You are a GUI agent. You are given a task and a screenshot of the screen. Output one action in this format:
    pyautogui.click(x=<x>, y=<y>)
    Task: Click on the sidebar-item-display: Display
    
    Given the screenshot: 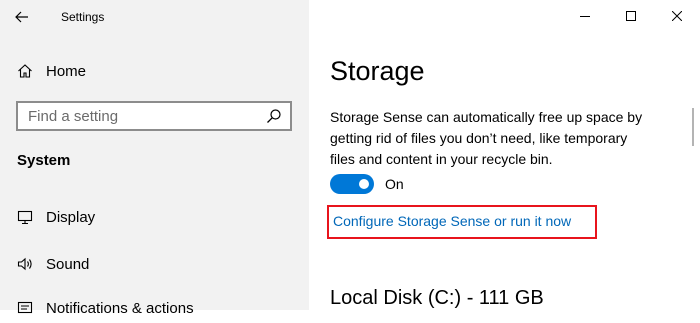 What is the action you would take?
    pyautogui.click(x=154, y=218)
    